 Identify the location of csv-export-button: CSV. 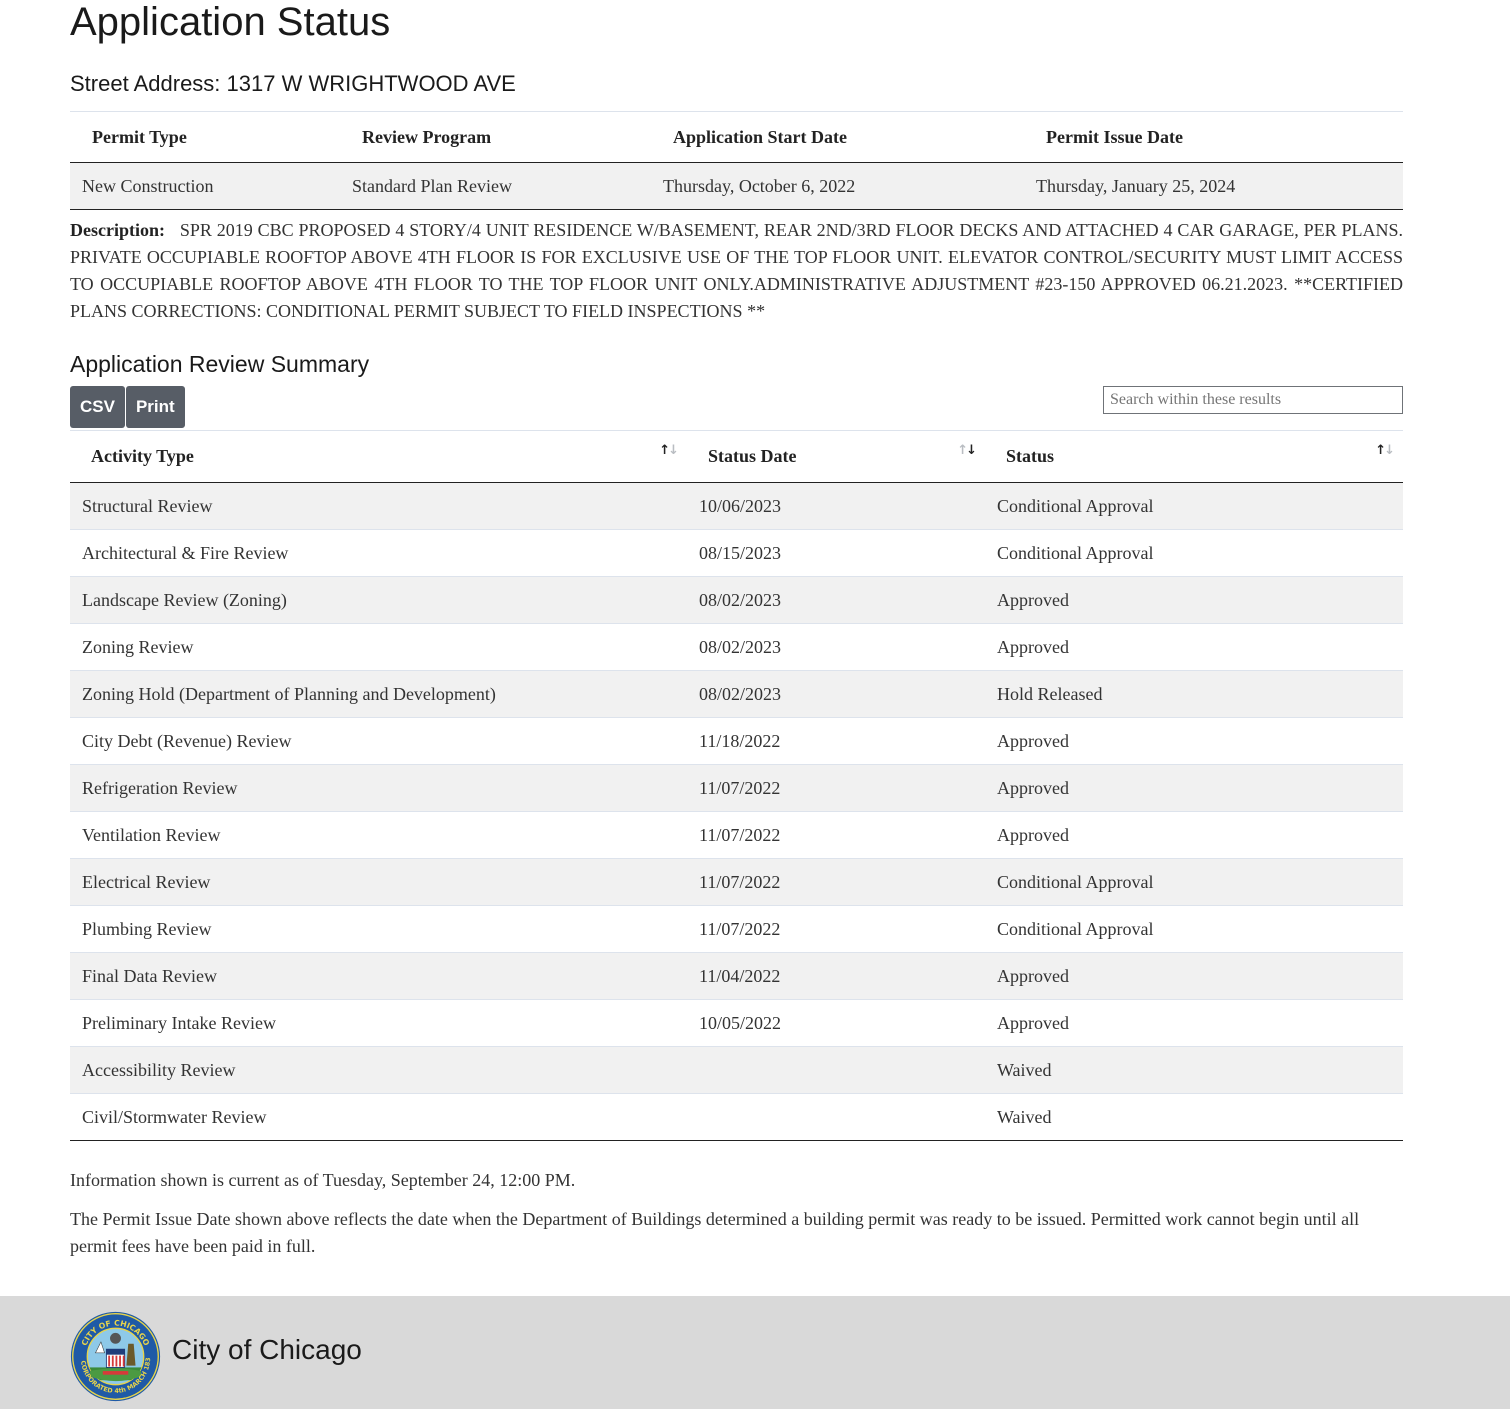
(97, 407).